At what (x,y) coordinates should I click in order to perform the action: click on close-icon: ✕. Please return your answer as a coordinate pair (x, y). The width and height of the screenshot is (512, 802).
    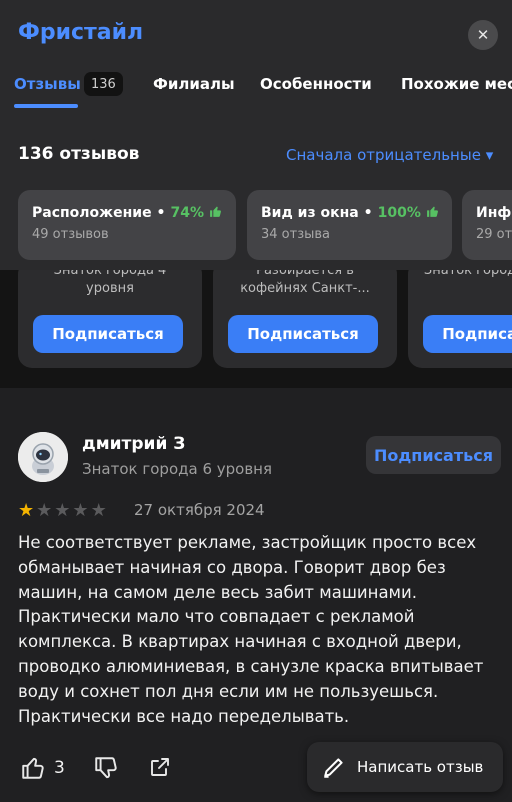
    Looking at the image, I should click on (483, 35).